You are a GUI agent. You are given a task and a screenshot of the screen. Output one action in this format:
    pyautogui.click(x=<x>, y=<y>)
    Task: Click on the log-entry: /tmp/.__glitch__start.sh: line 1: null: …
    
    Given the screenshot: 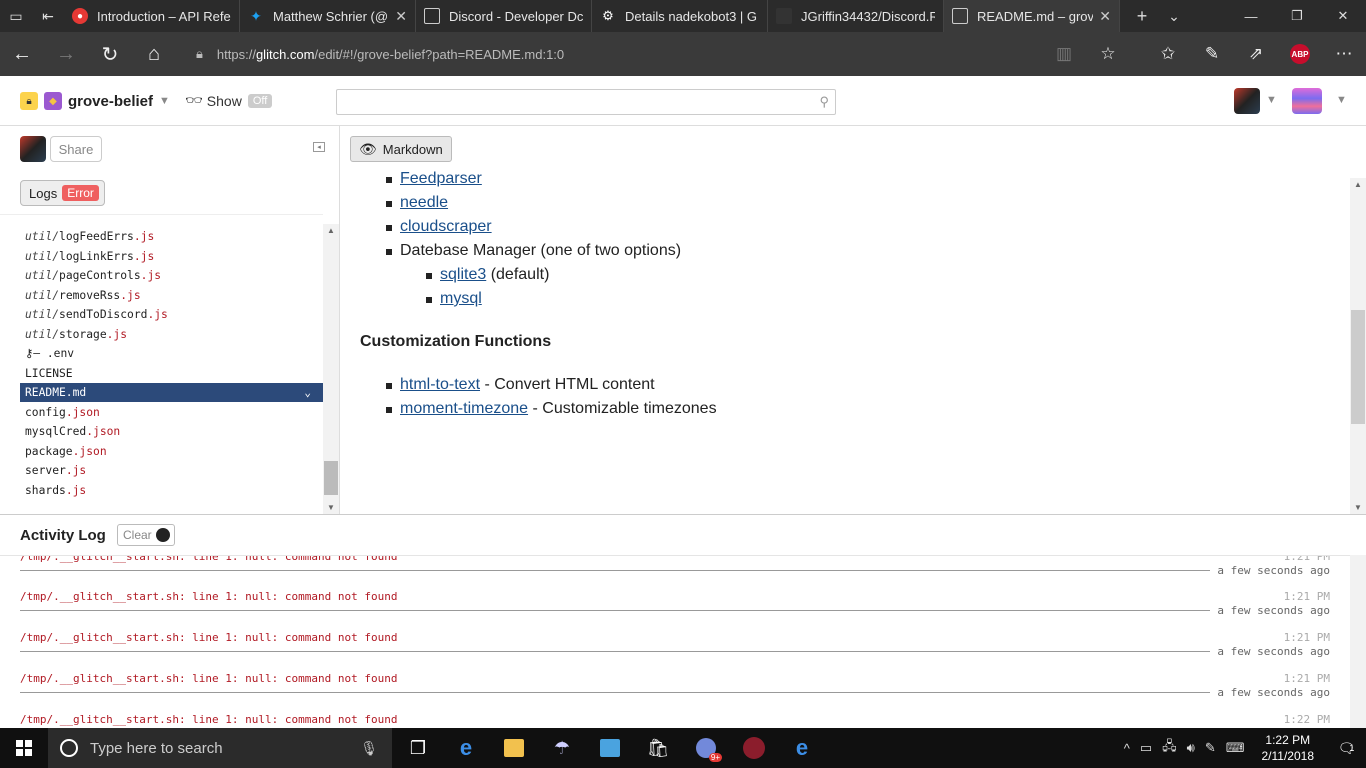 What is the action you would take?
    pyautogui.click(x=675, y=610)
    